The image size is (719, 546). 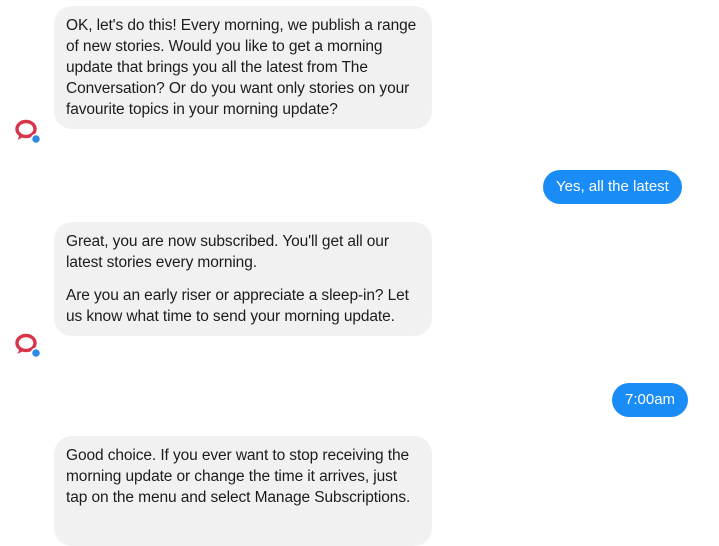 I want to click on user-message-text: Yes, all the latest, so click(x=612, y=186).